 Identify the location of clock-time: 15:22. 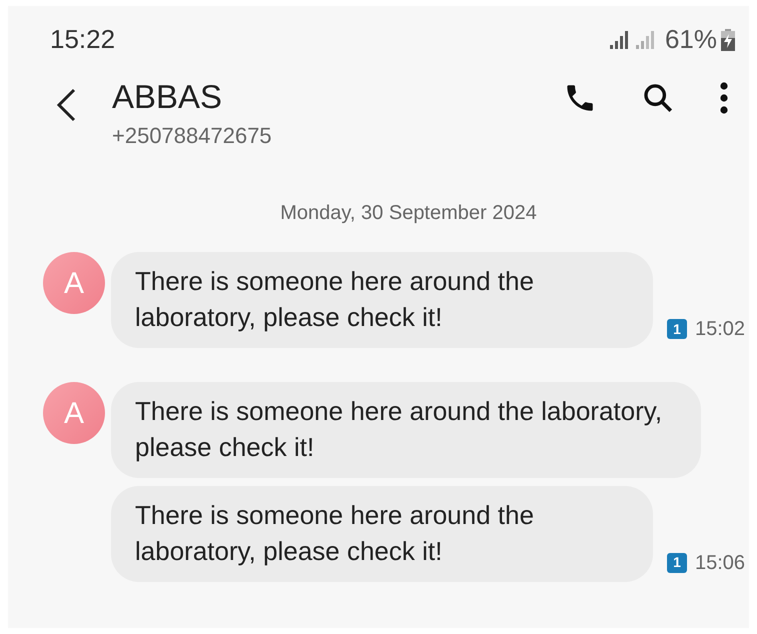
(83, 39).